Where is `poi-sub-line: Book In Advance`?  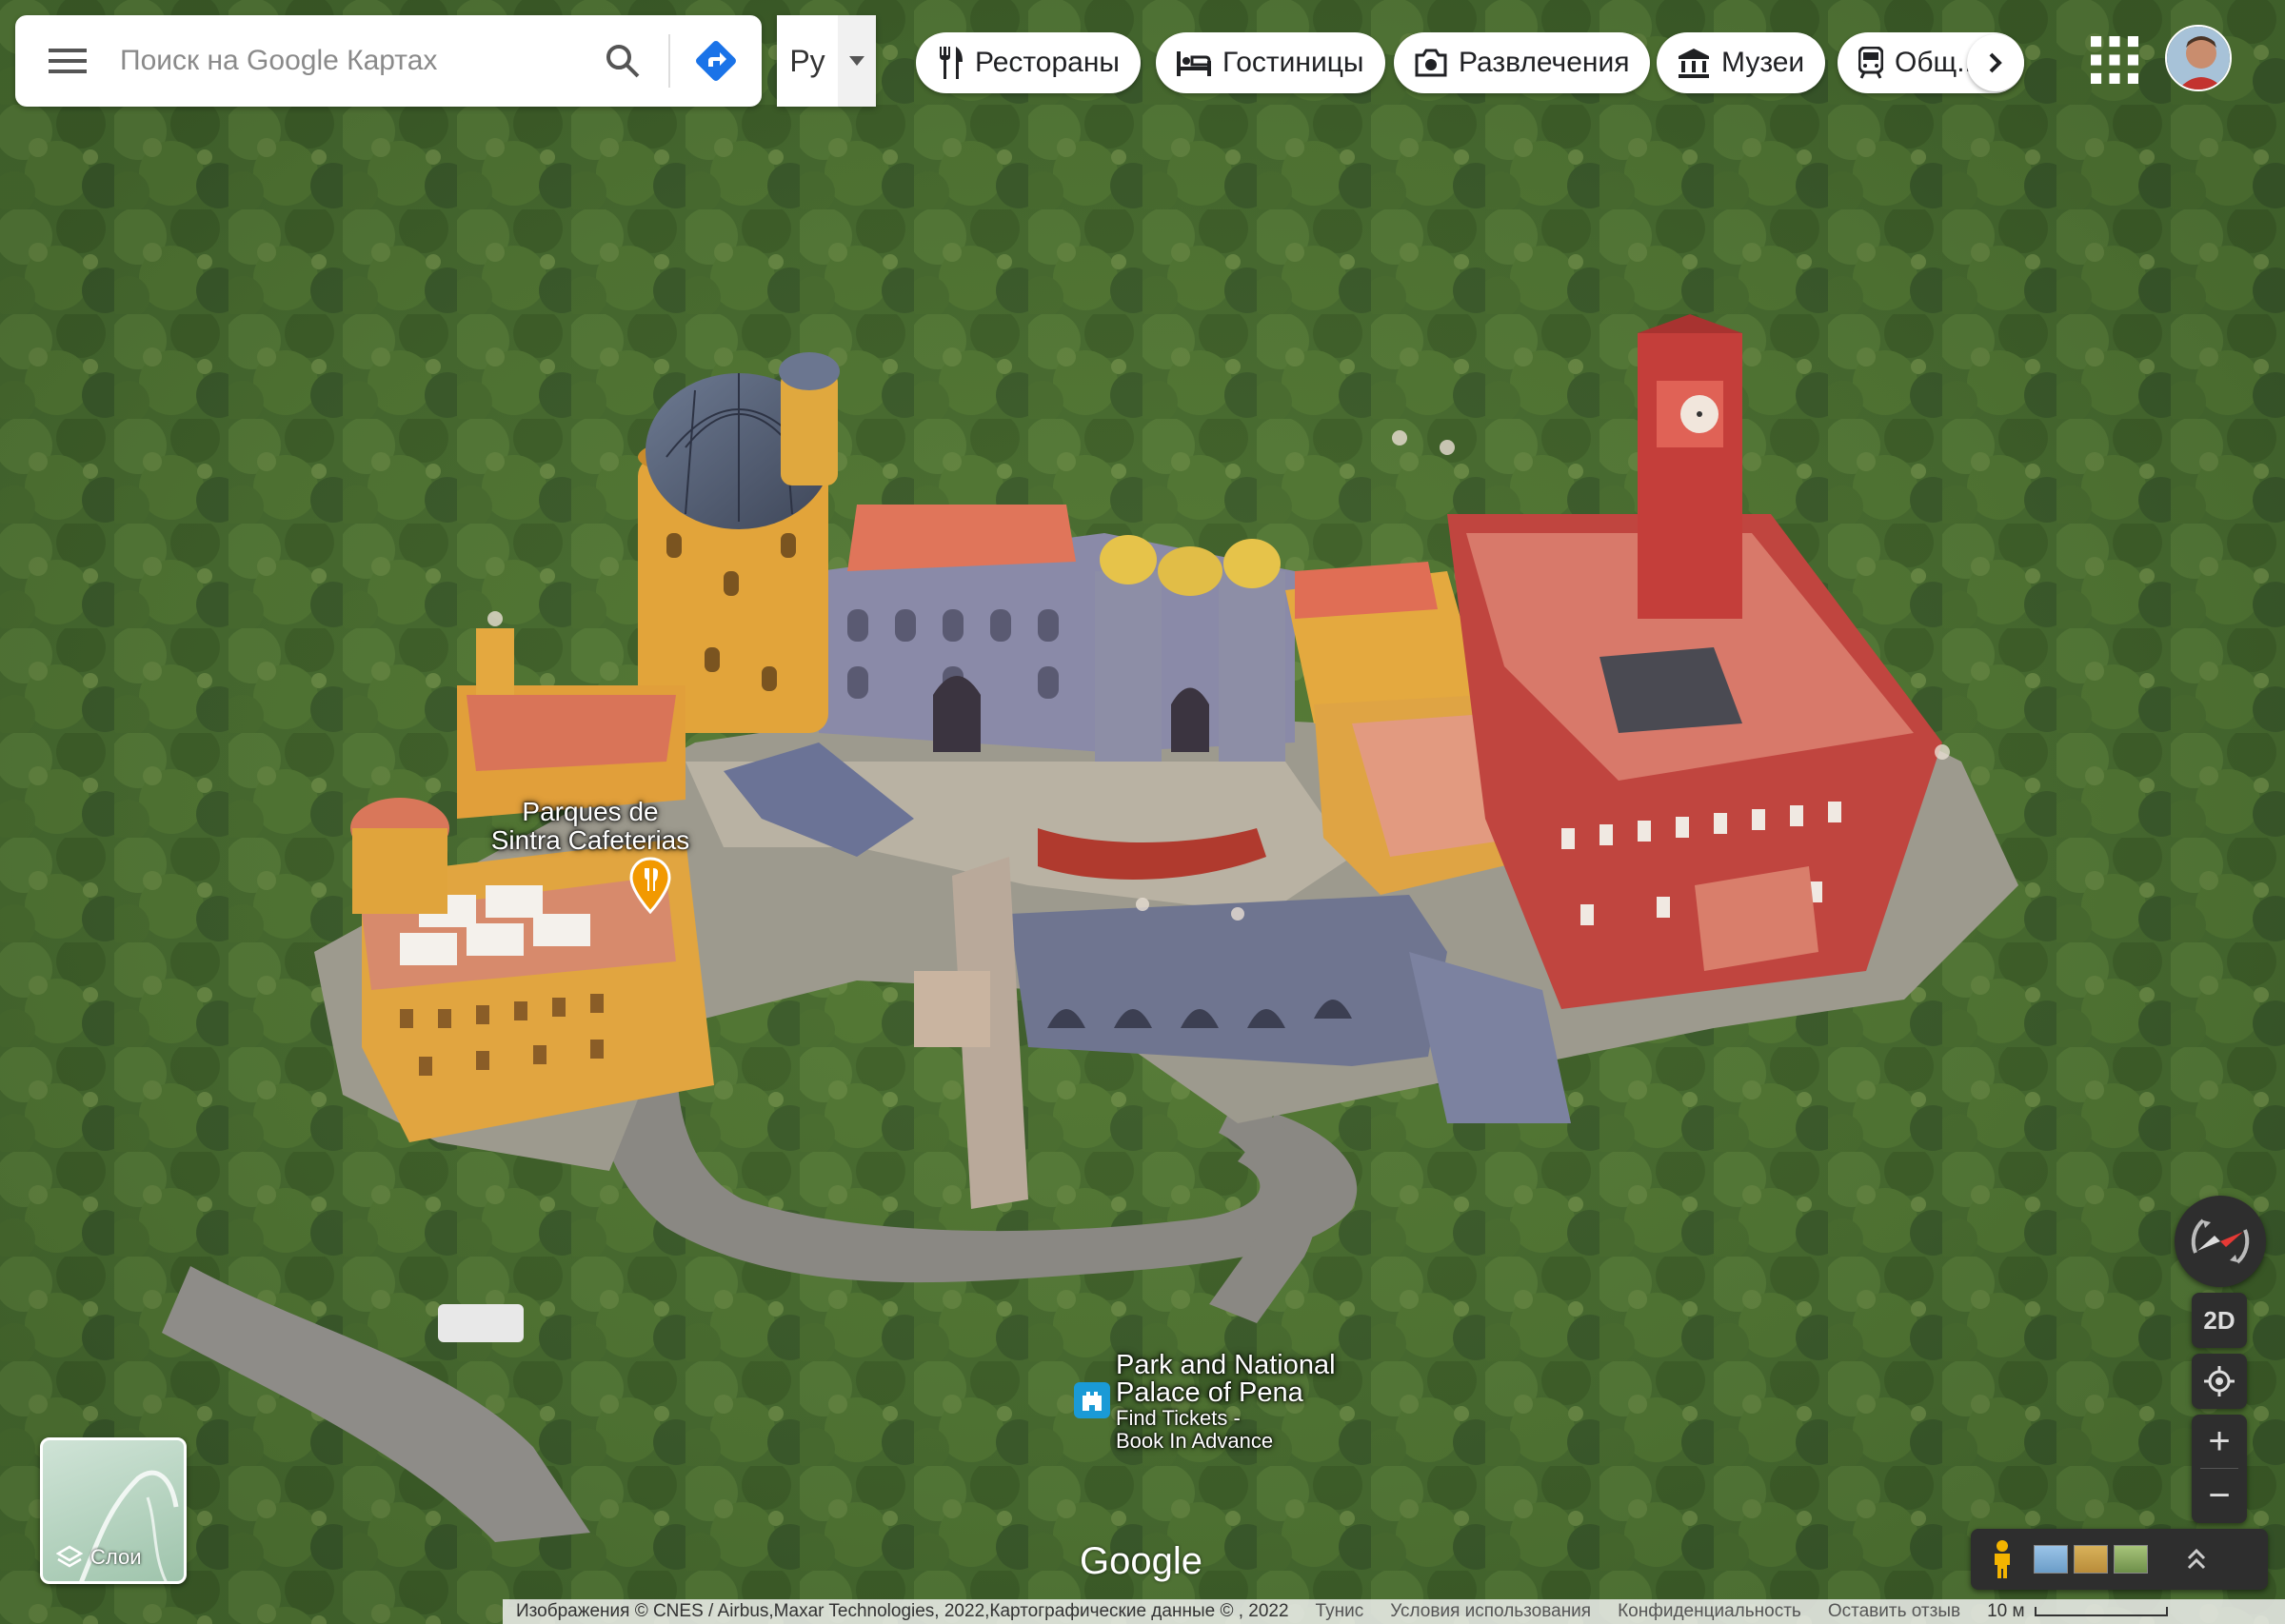 poi-sub-line: Book In Advance is located at coordinates (1195, 1441).